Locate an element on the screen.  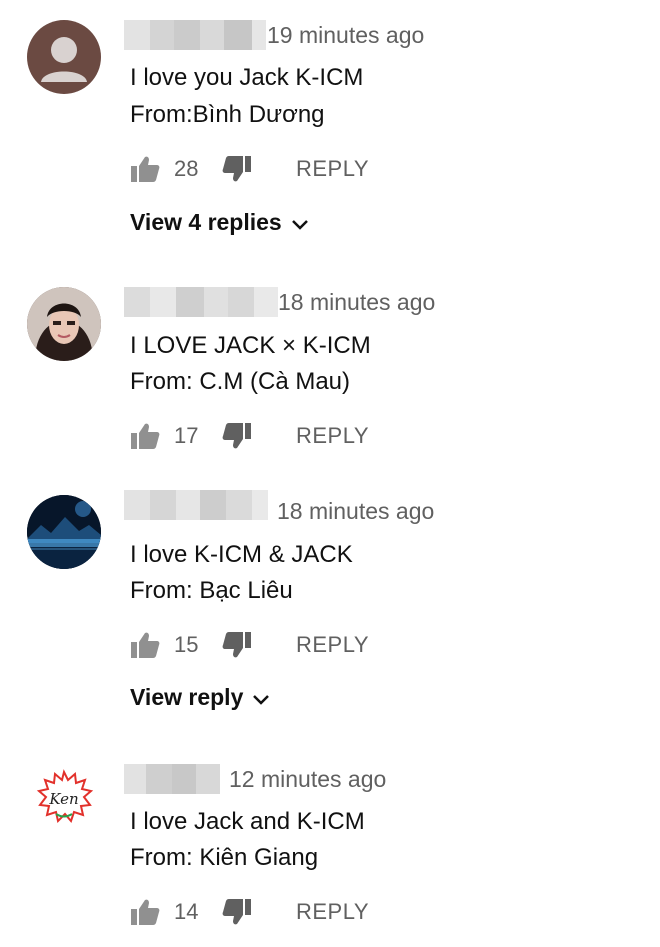
timestamp: 19 minutes ago is located at coordinates (345, 35).